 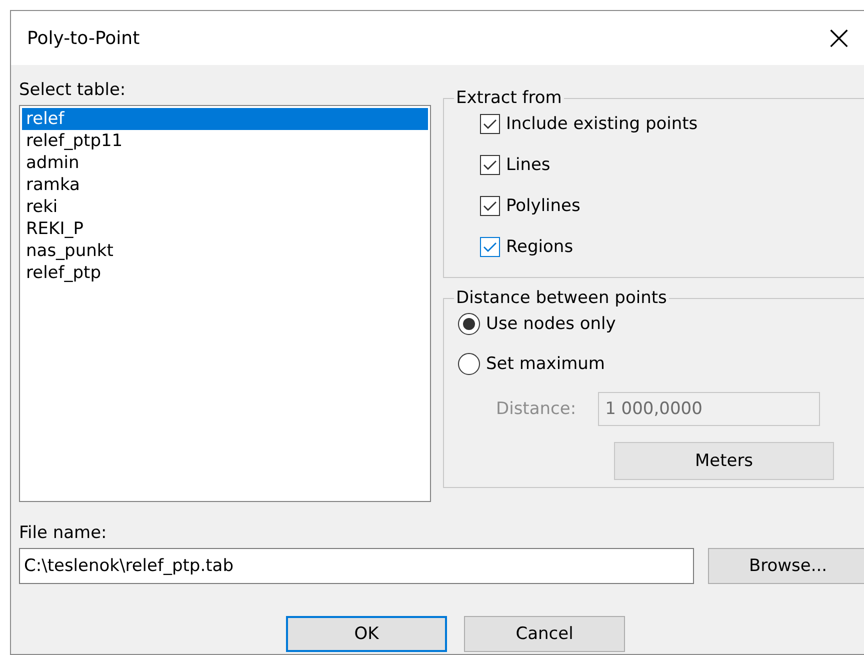 I want to click on checkbox-label: Include existing points, so click(x=602, y=124).